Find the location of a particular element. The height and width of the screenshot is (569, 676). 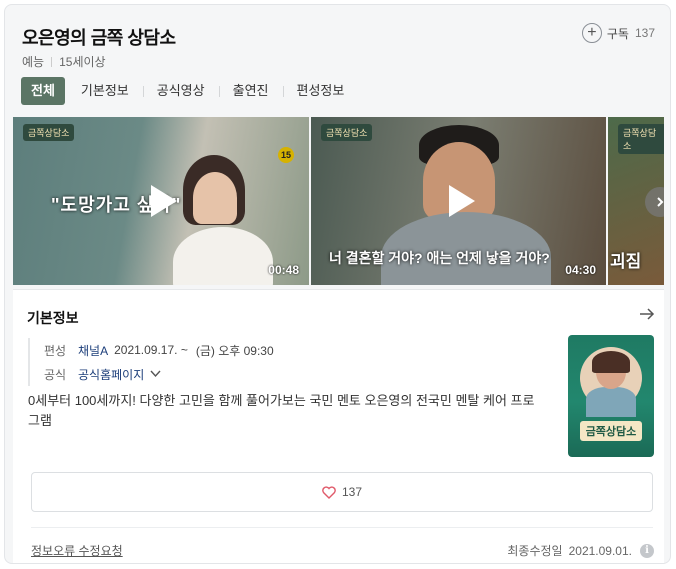

plus-icon: + is located at coordinates (591, 33).